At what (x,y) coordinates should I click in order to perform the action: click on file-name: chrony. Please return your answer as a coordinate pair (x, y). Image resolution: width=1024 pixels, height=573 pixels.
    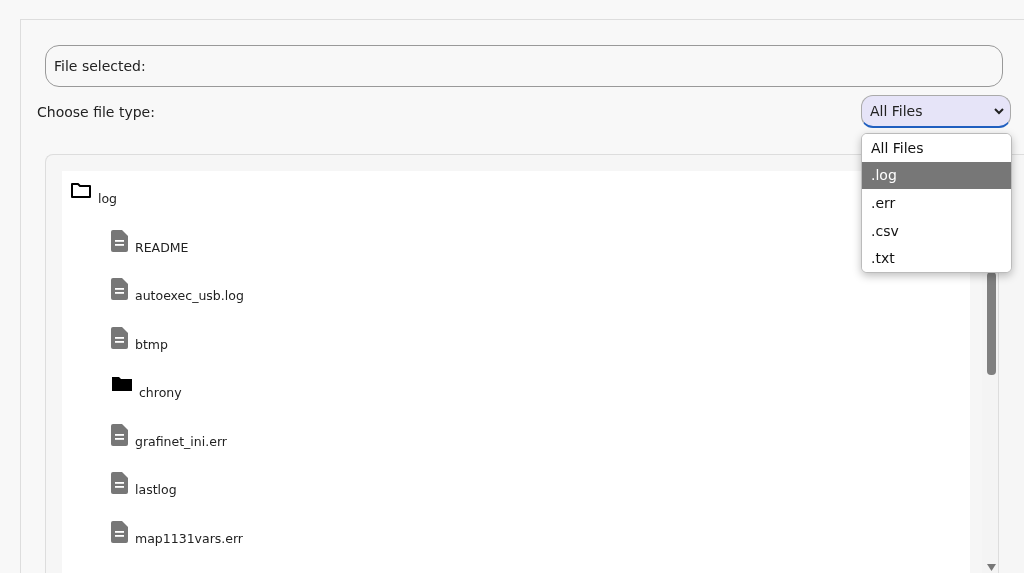
    Looking at the image, I should click on (160, 392).